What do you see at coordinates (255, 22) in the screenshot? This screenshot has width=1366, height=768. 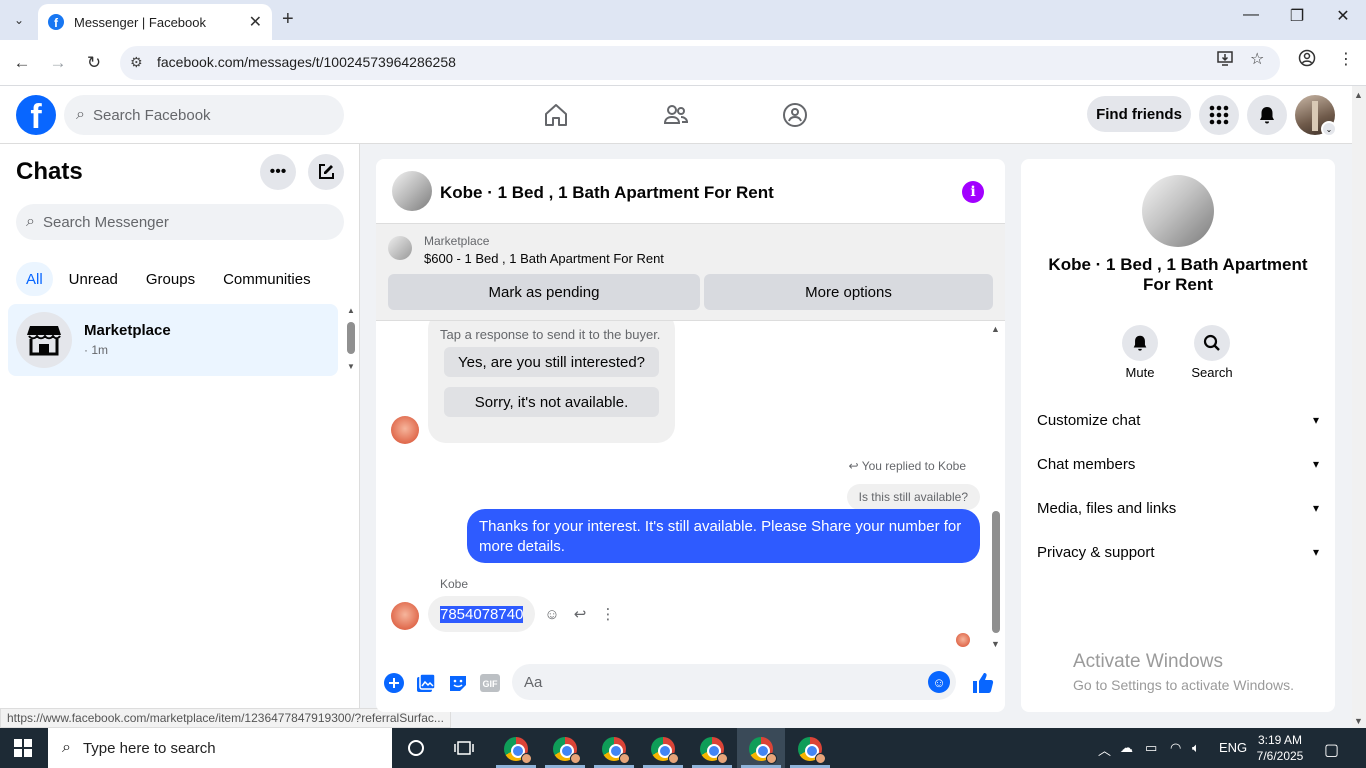 I see `close-tab-icon: ✕` at bounding box center [255, 22].